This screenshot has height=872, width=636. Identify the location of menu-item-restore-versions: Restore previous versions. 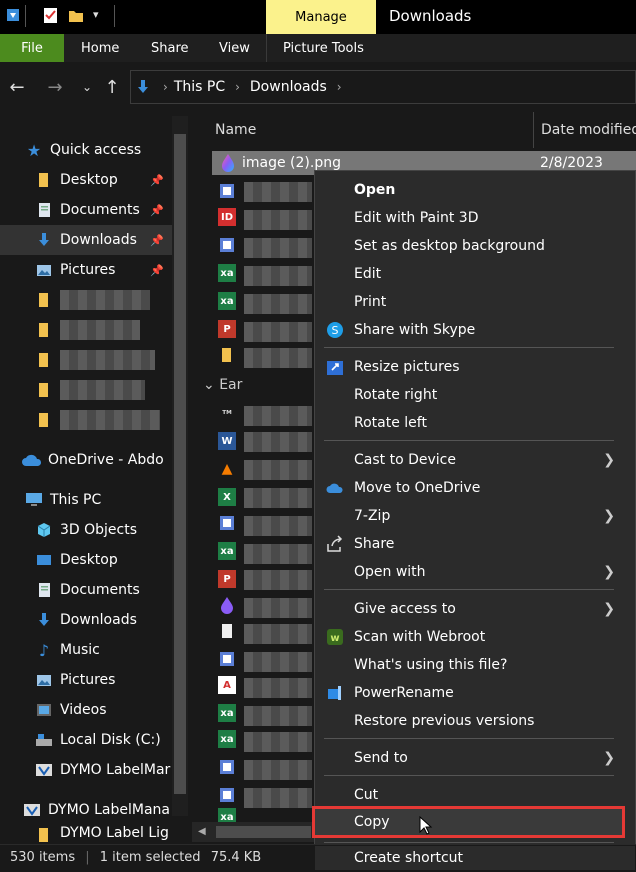
(475, 721).